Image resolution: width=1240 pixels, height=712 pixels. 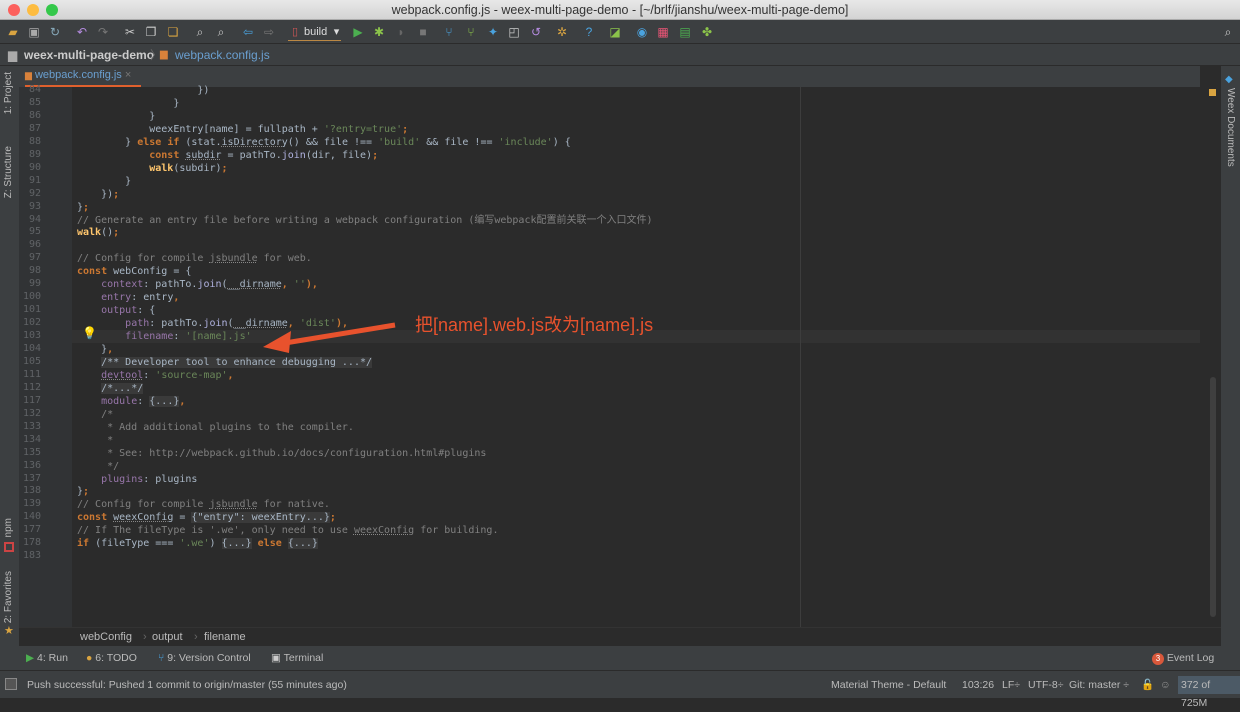 I want to click on line-number: 132, so click(x=31, y=413).